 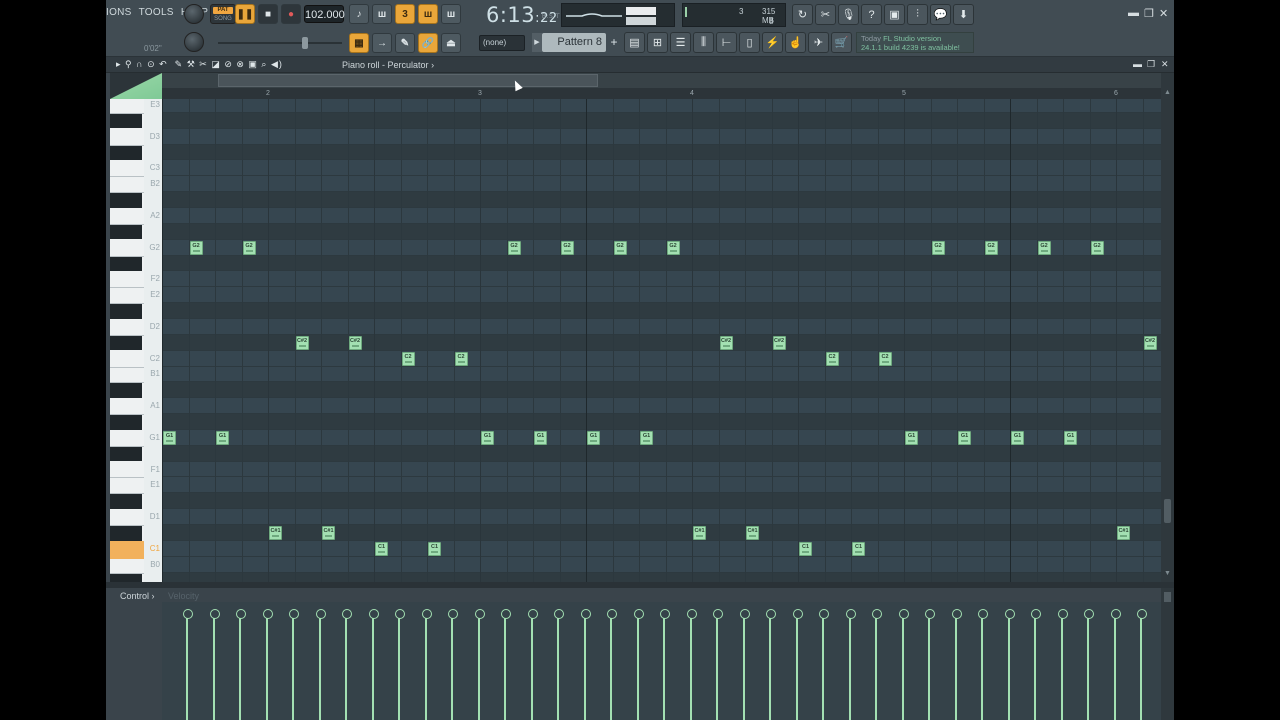 I want to click on channel-rack-button: ☰, so click(x=680, y=42).